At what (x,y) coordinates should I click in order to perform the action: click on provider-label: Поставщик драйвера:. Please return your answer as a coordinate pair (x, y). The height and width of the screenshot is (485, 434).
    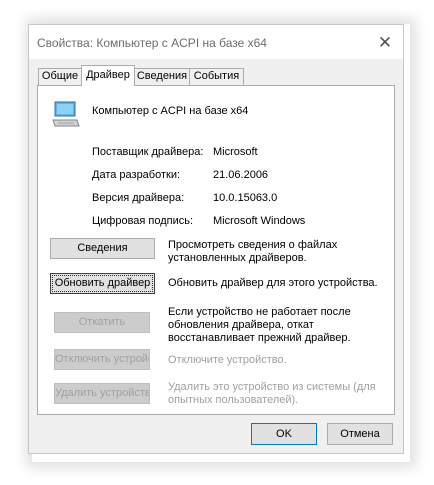
    Looking at the image, I should click on (148, 152).